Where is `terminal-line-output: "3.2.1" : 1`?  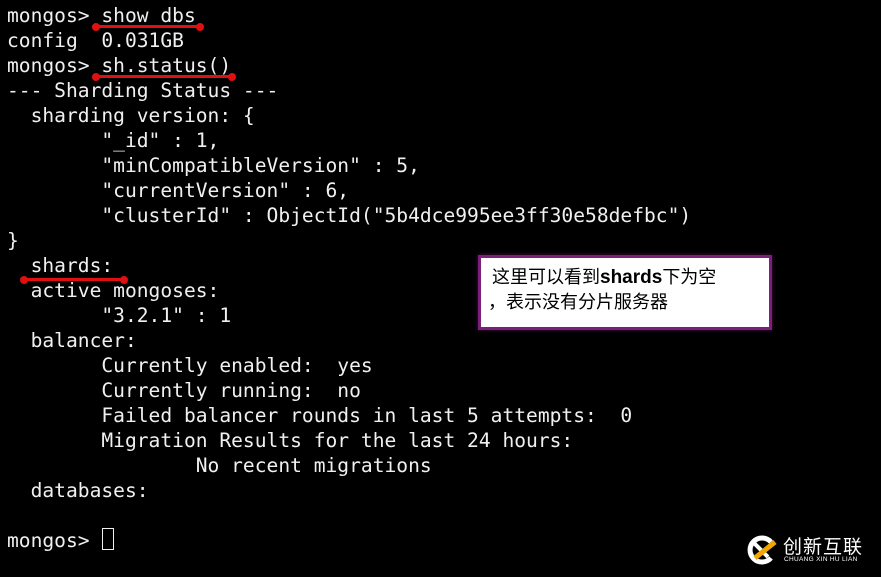 terminal-line-output: "3.2.1" : 1 is located at coordinates (119, 315).